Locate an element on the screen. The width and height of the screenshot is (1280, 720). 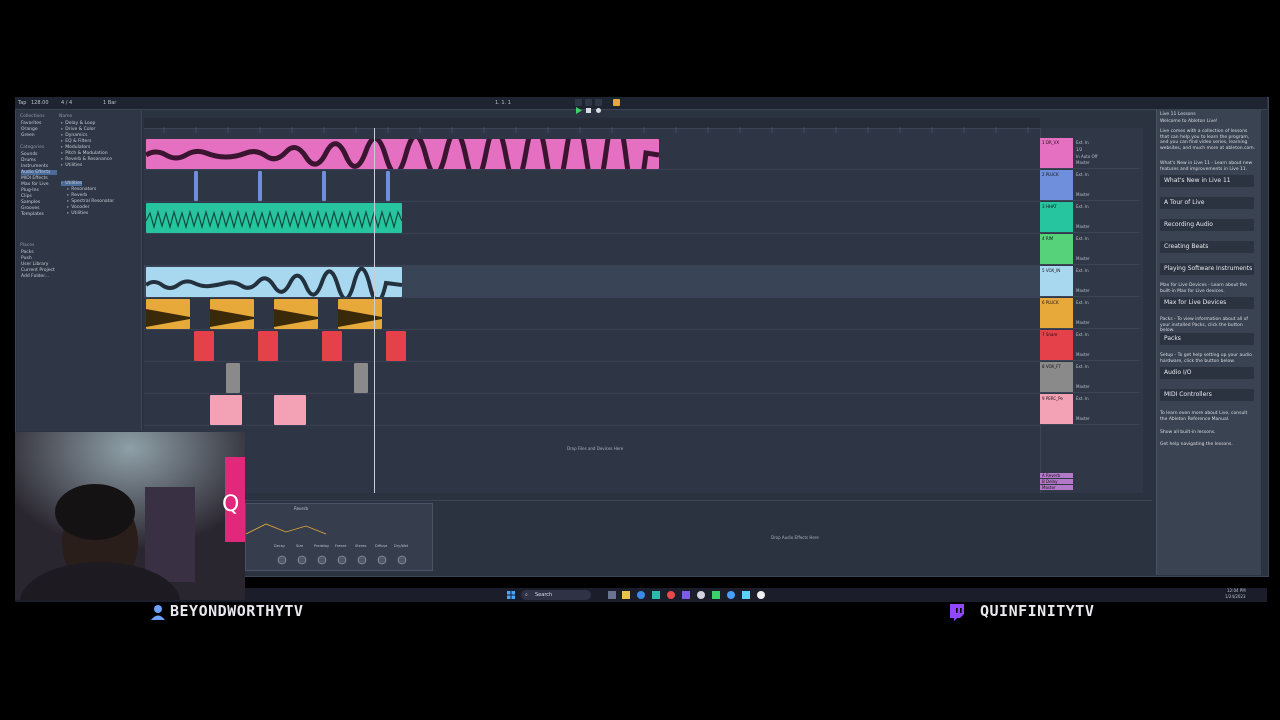
play-button is located at coordinates (578, 106).